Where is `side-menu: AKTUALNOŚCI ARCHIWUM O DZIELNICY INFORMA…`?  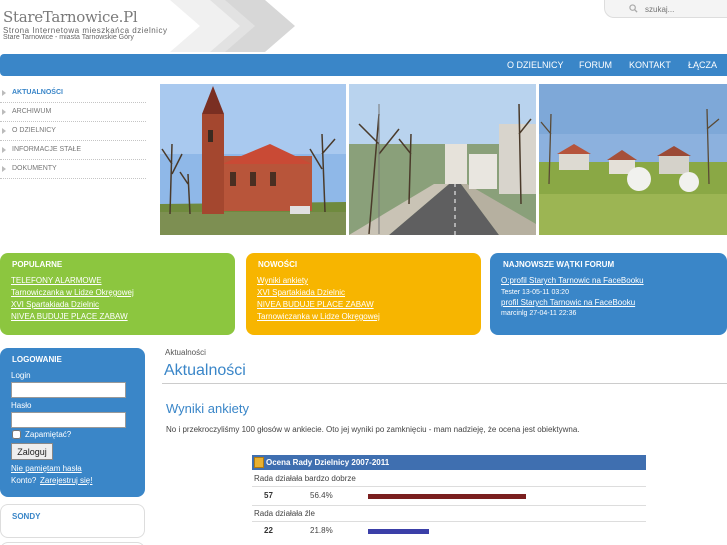
side-menu: AKTUALNOŚCI ARCHIWUM O DZIELNICY INFORMA… is located at coordinates (73, 131).